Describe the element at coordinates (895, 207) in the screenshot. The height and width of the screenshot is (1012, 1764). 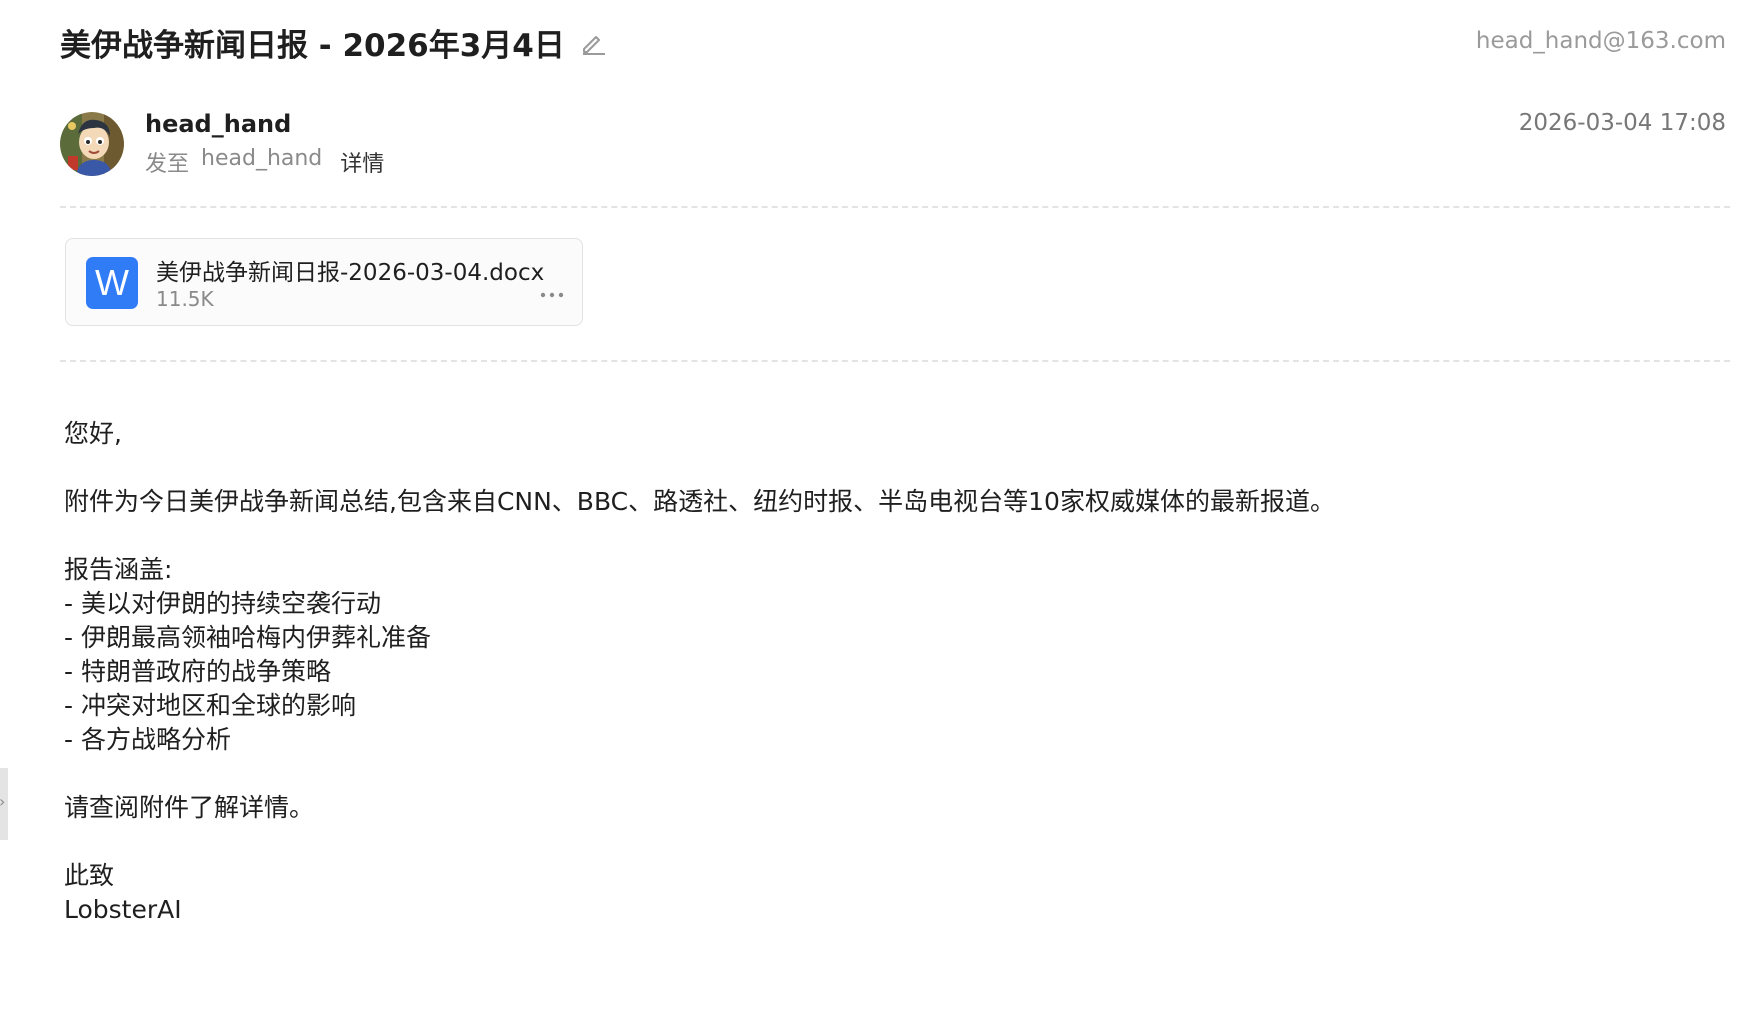
I see `header-divider` at that location.